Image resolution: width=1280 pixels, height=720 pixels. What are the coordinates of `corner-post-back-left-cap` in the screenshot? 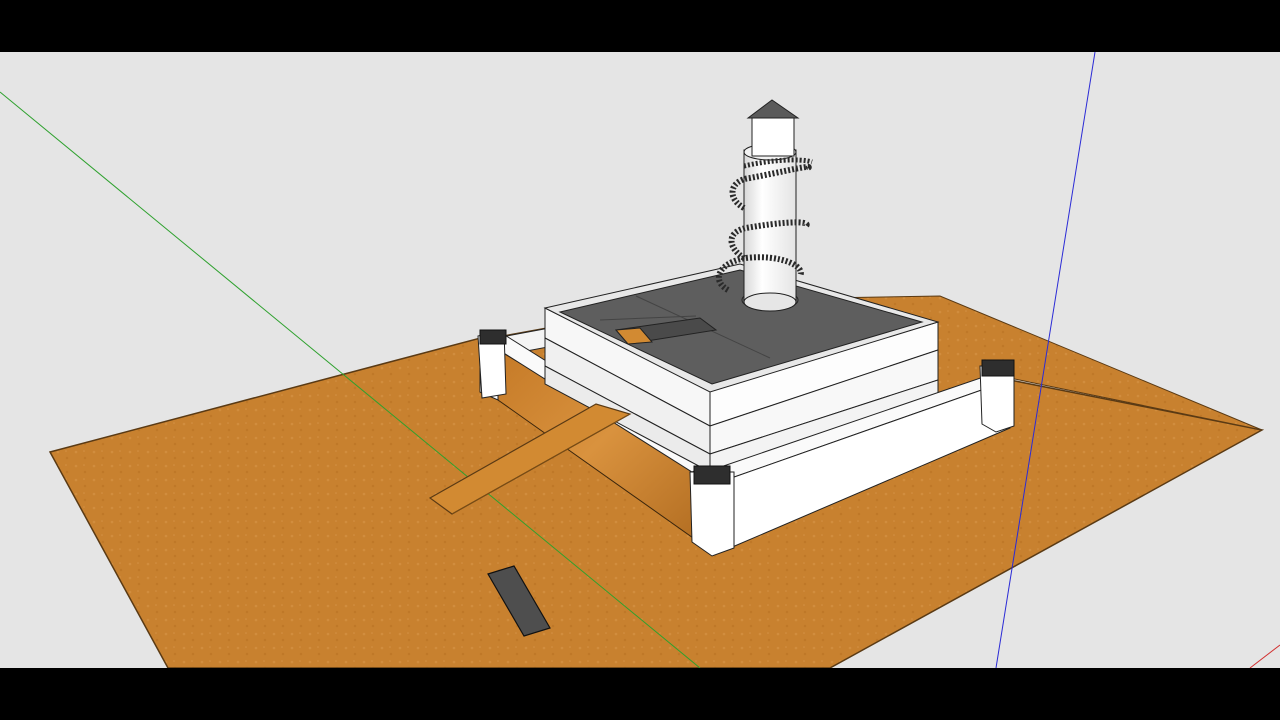 It's located at (493, 337).